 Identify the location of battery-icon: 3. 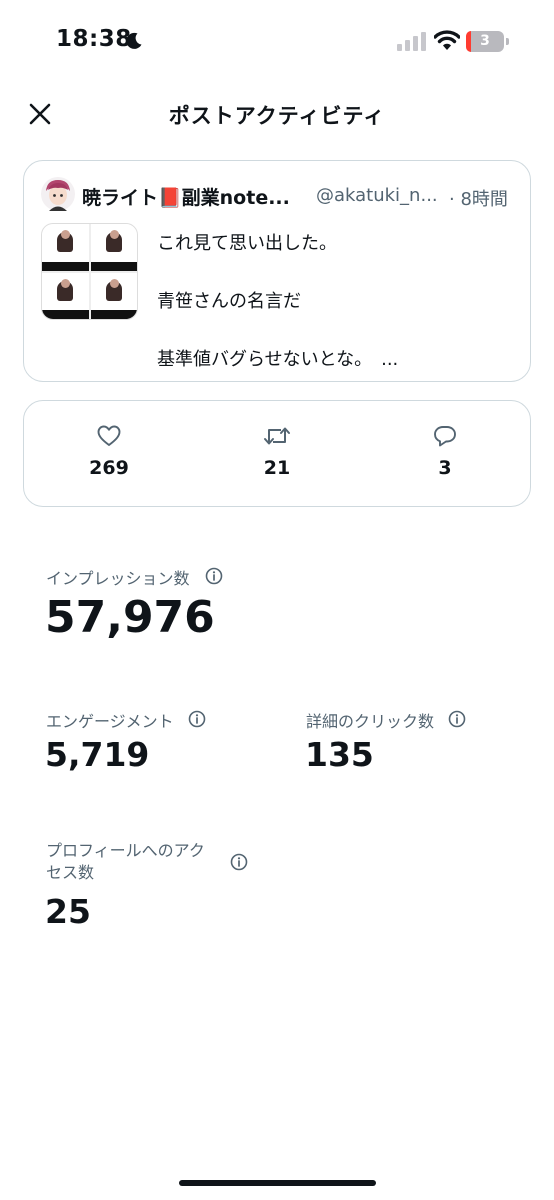
(488, 41).